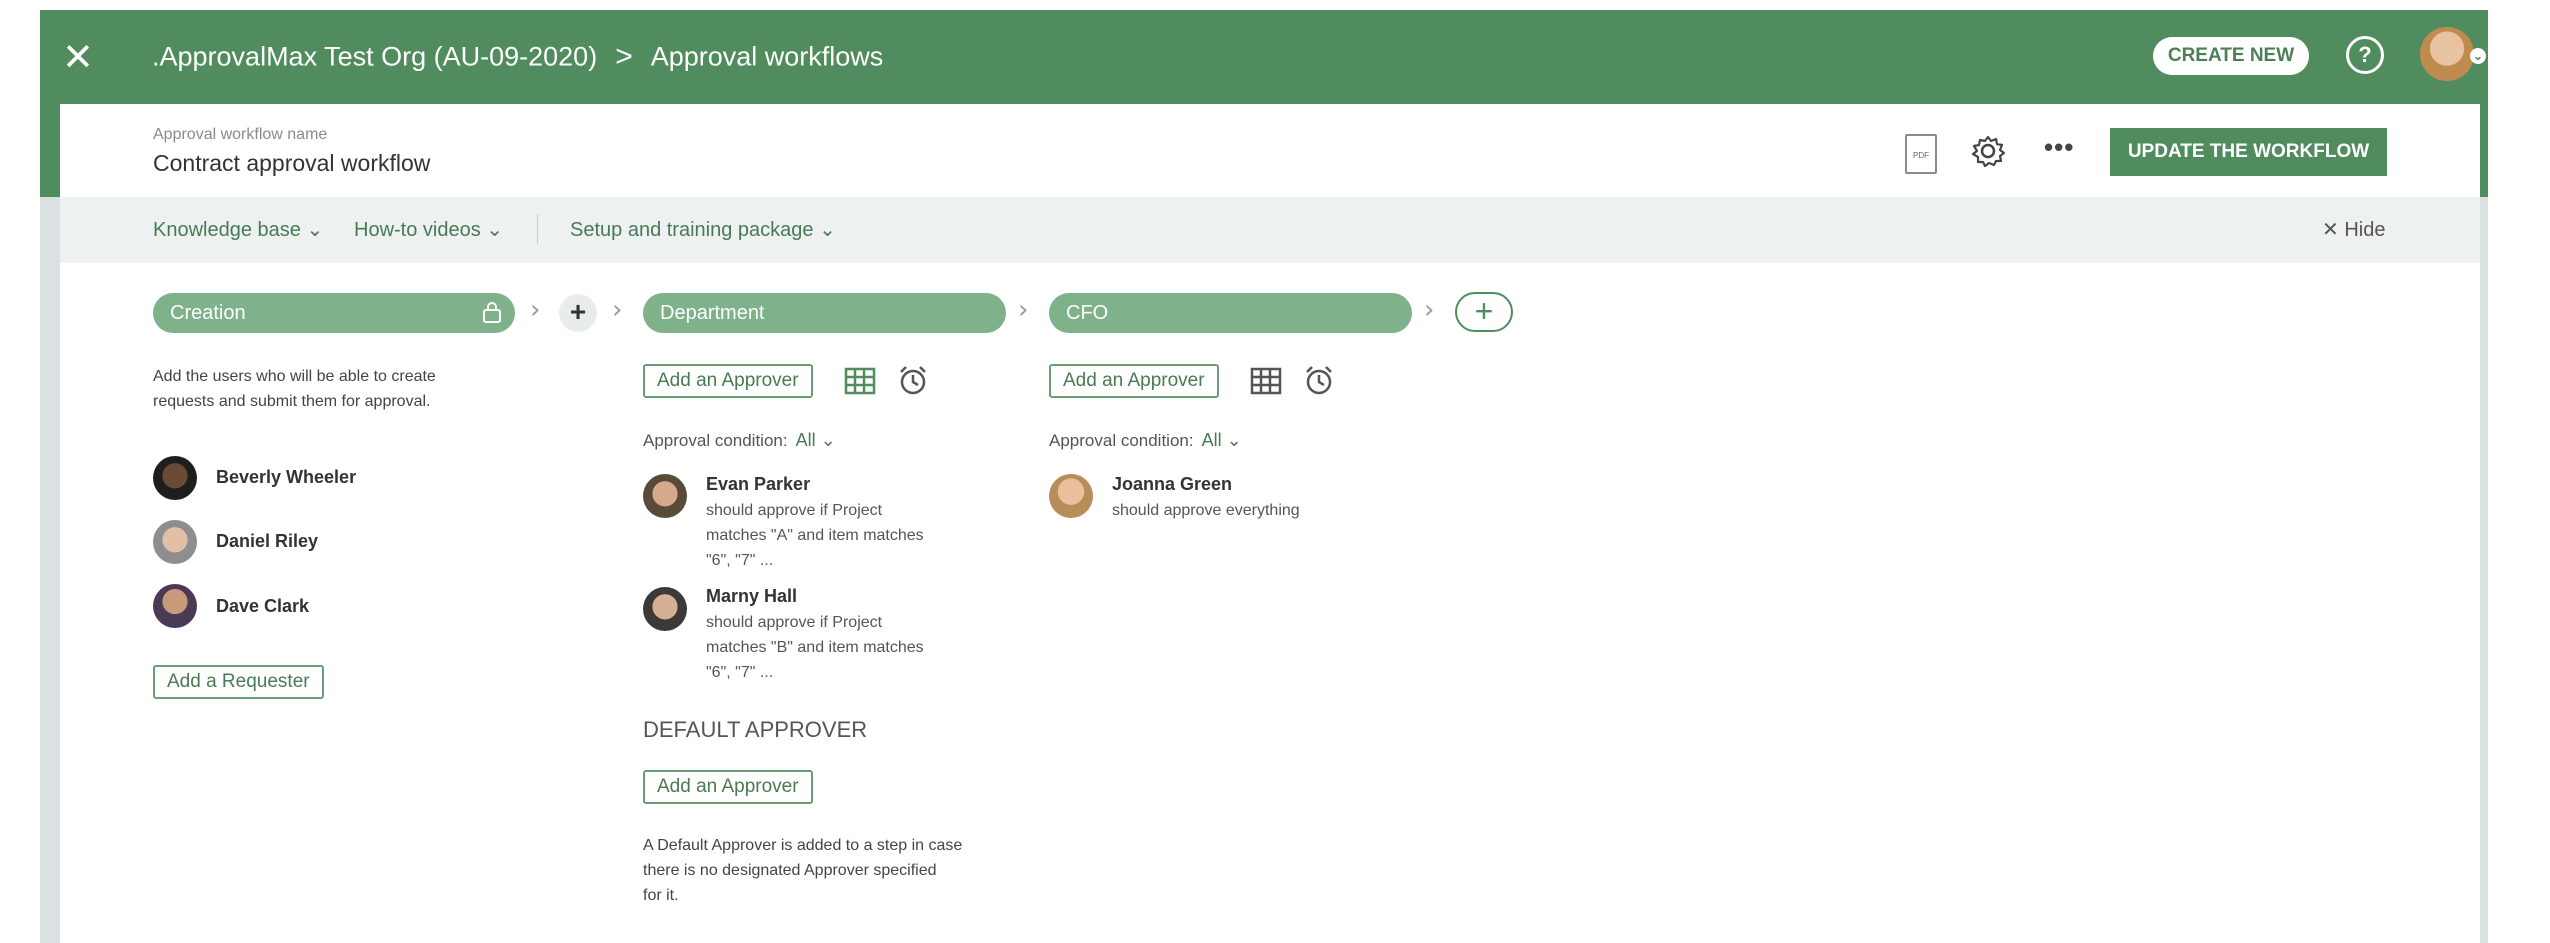  What do you see at coordinates (824, 313) in the screenshot?
I see `step-department: Department` at bounding box center [824, 313].